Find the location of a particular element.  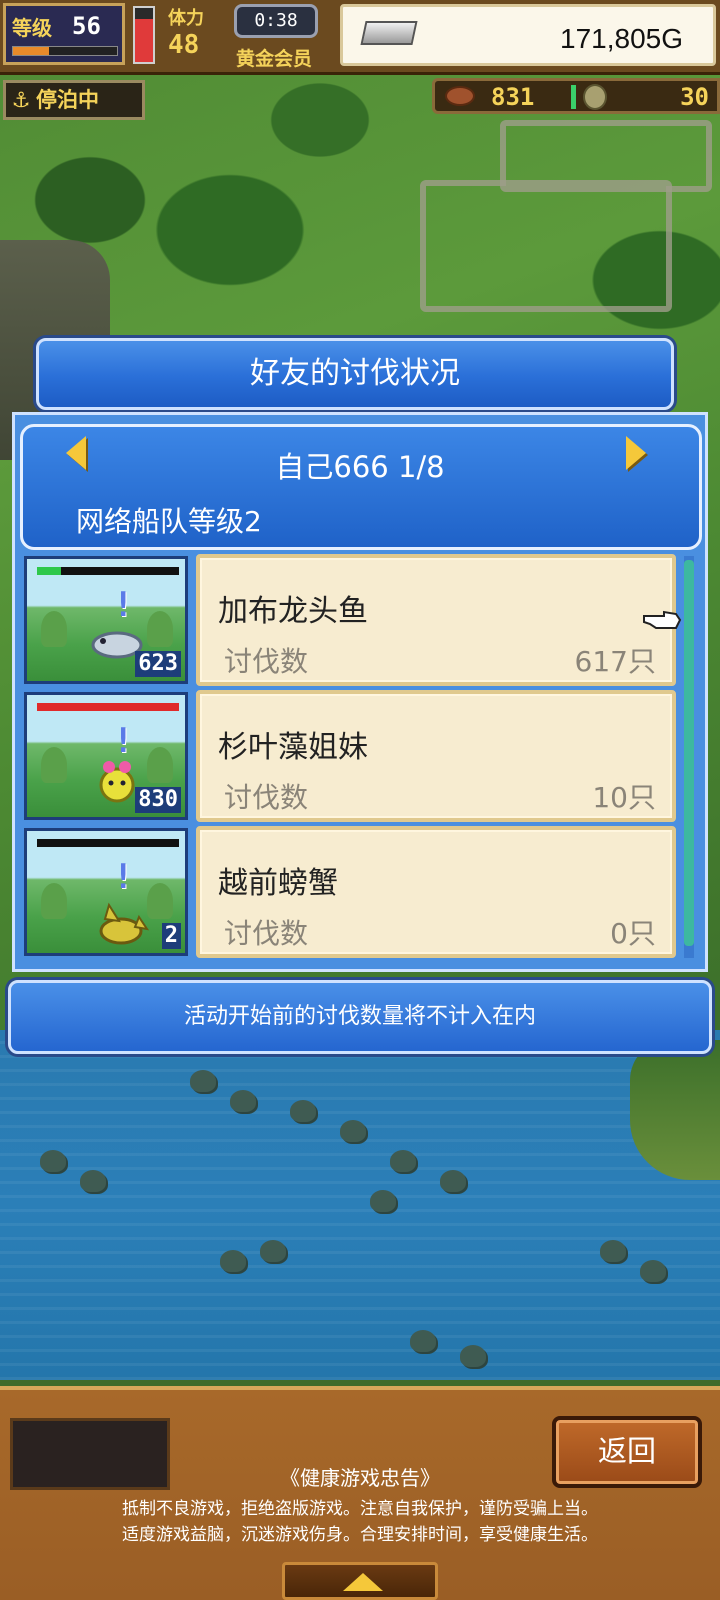

list-item: ! 623 加布龙头鱼 讨伐数 617只 is located at coordinates (352, 621).